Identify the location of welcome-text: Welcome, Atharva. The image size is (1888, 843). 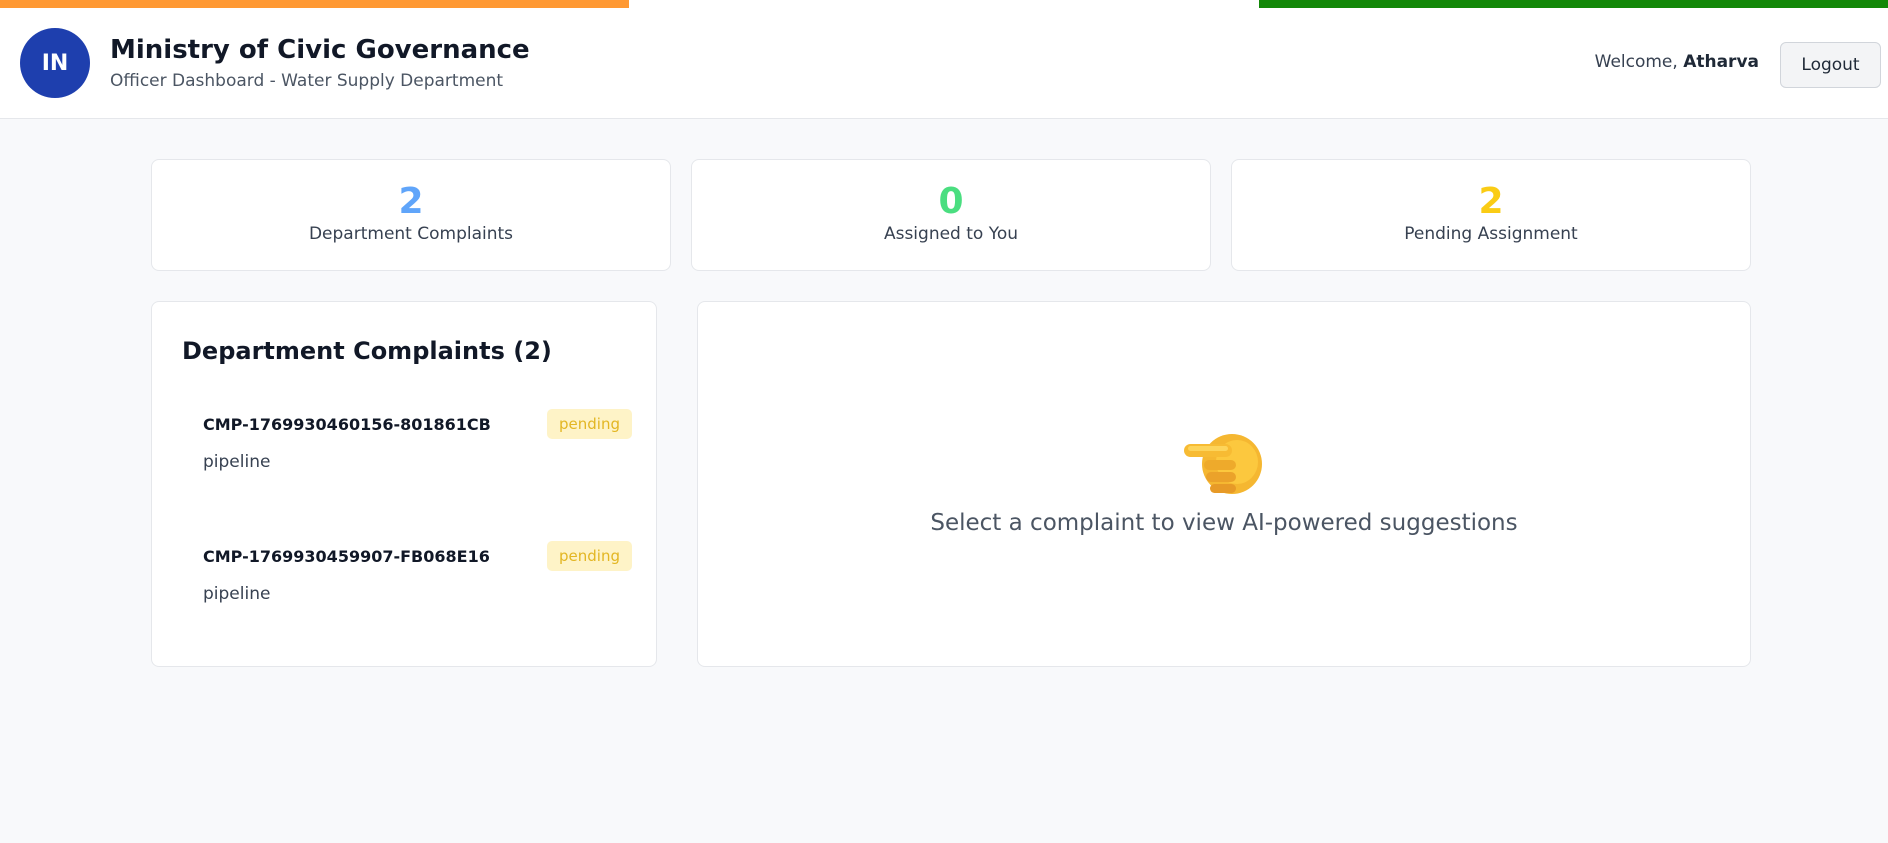
(1677, 62).